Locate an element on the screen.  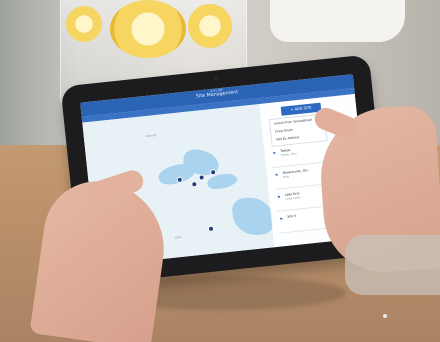
list-item-title: Site 5 is located at coordinates (292, 216).